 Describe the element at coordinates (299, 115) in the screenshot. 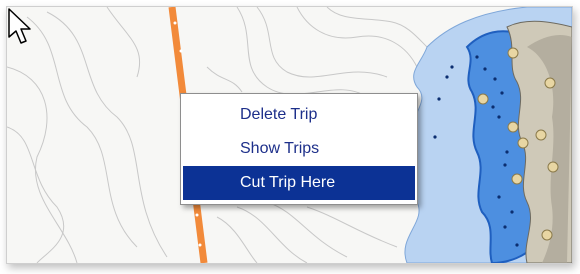

I see `menu-item-delete-trip: Delete Trip` at that location.